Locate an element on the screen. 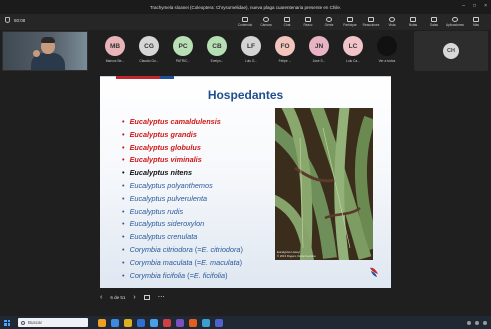  more-icon is located at coordinates (476, 19).